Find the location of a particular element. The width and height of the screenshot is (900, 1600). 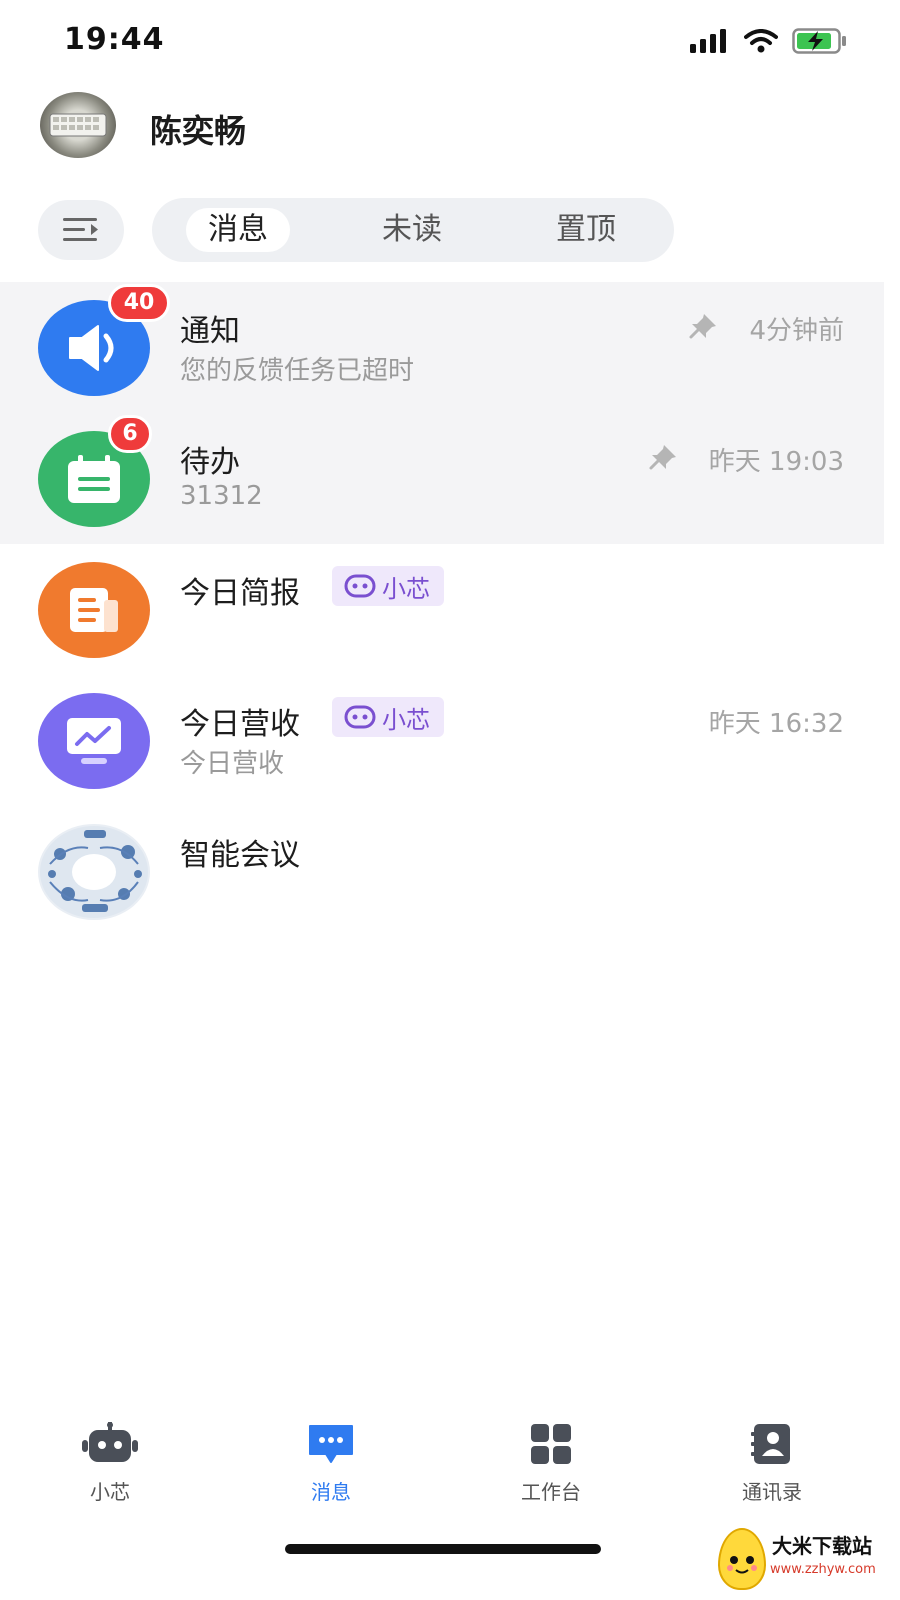

tabbar-label: 消息 is located at coordinates (331, 1492).